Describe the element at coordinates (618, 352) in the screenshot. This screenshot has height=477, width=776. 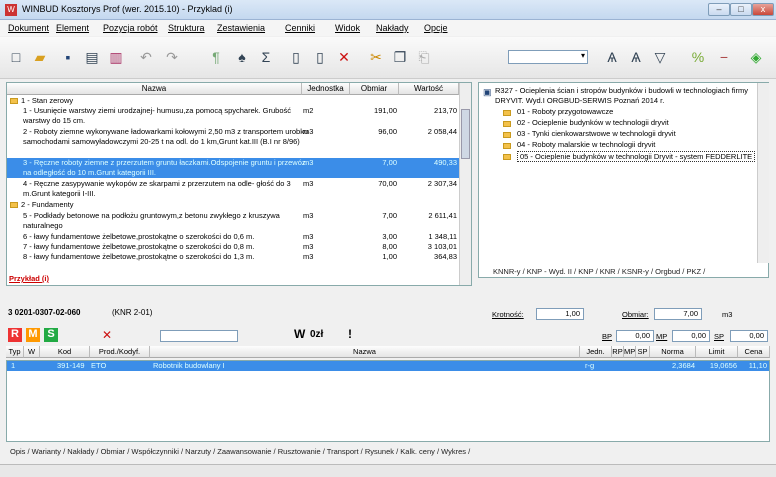
I see `col-rp: RP` at that location.